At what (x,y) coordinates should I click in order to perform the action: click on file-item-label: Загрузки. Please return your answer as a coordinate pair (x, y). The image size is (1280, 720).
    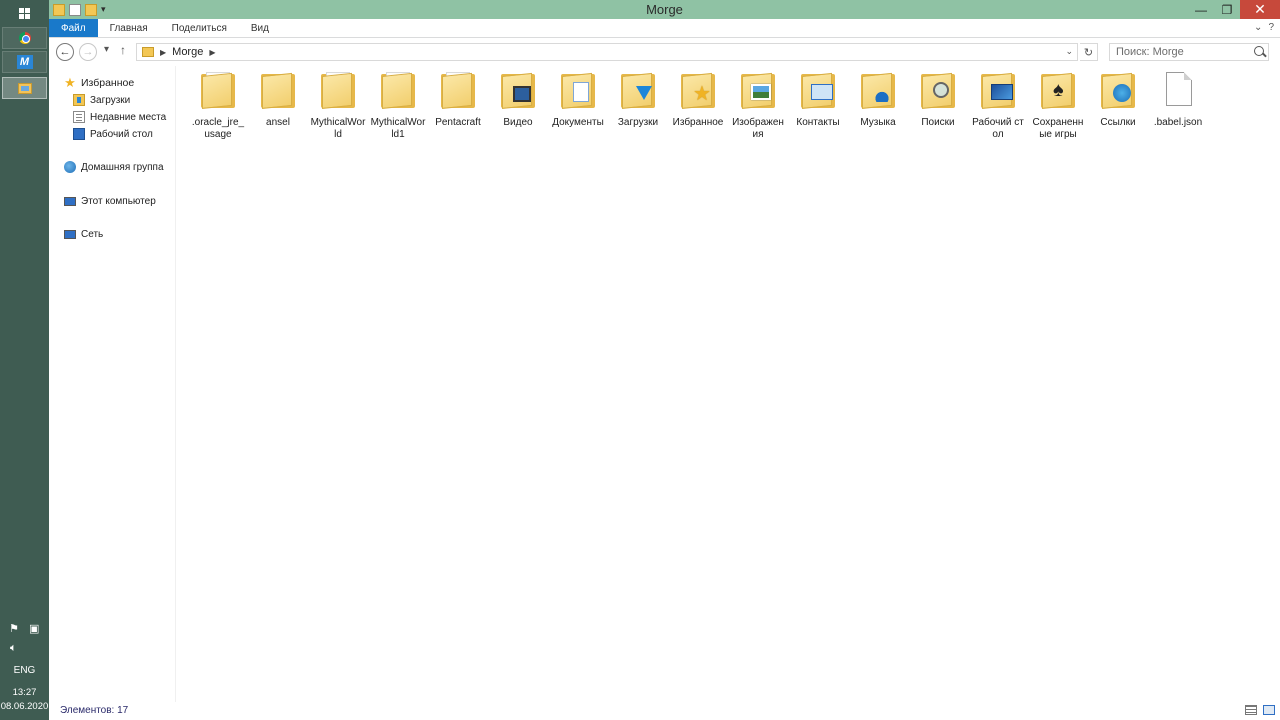
    Looking at the image, I should click on (638, 122).